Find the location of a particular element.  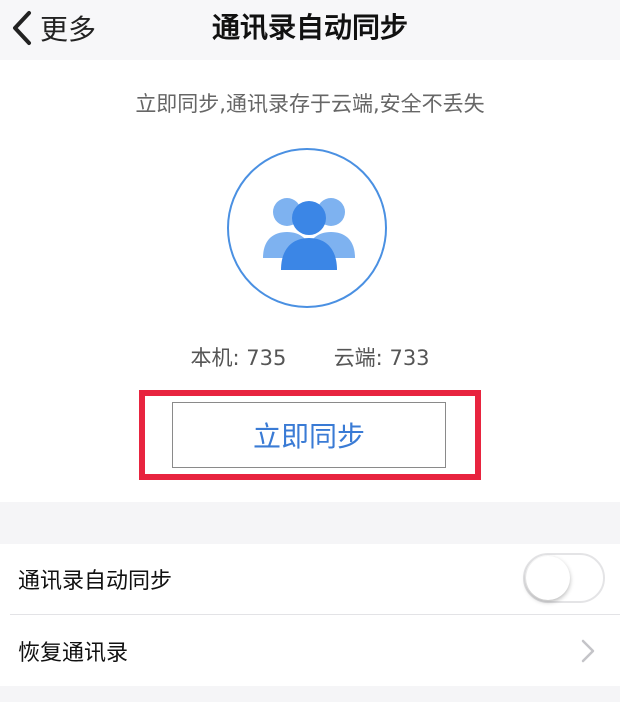

chevron-right-icon is located at coordinates (588, 651).